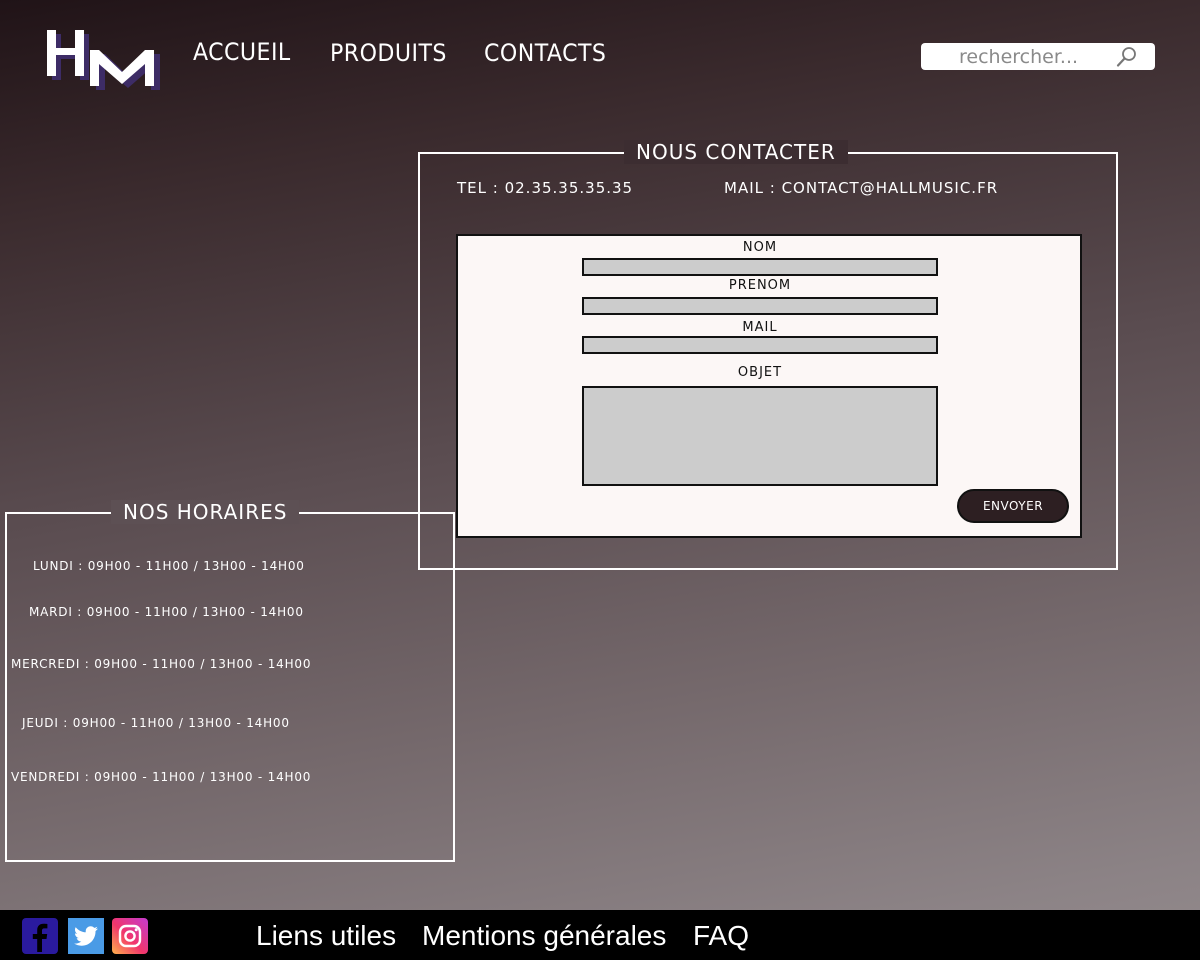 The width and height of the screenshot is (1200, 960). Describe the element at coordinates (130, 936) in the screenshot. I see `instagram-icon` at that location.